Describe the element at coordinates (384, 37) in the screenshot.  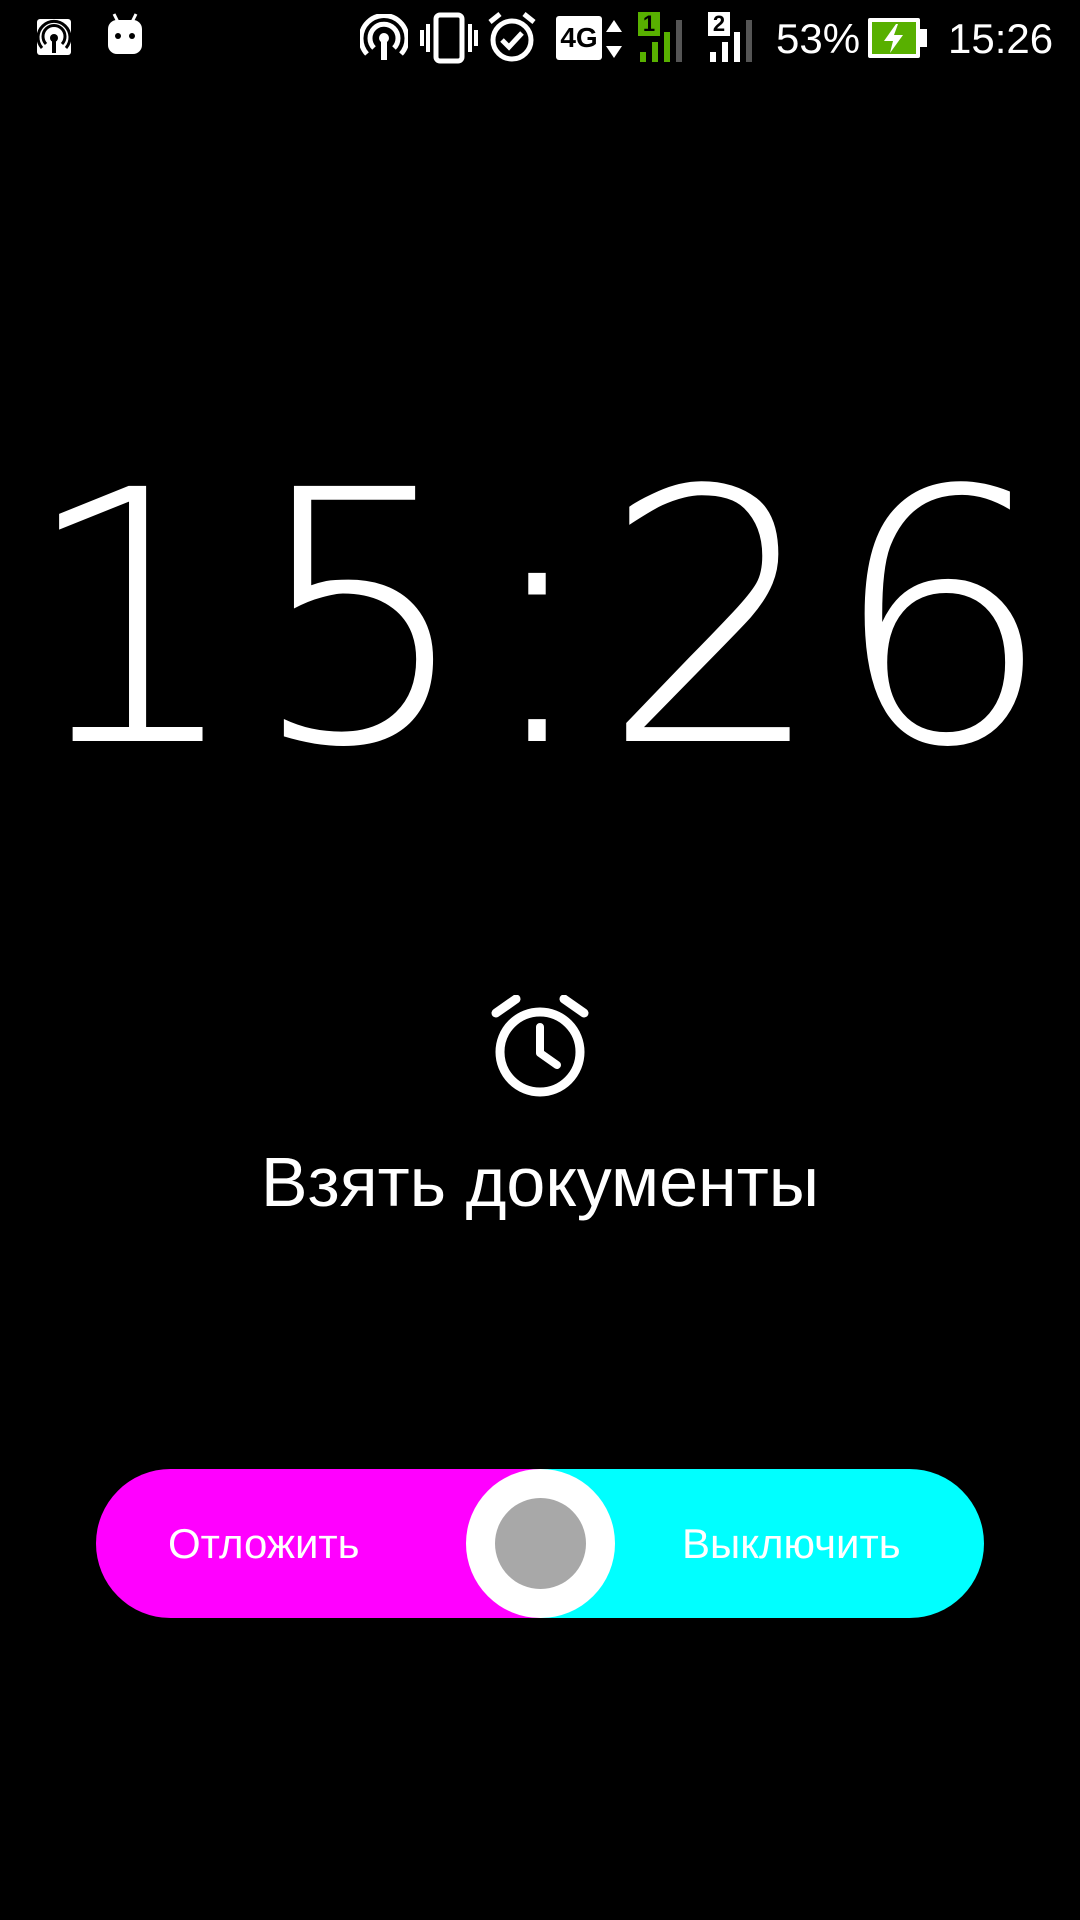
I see `cast-icon` at that location.